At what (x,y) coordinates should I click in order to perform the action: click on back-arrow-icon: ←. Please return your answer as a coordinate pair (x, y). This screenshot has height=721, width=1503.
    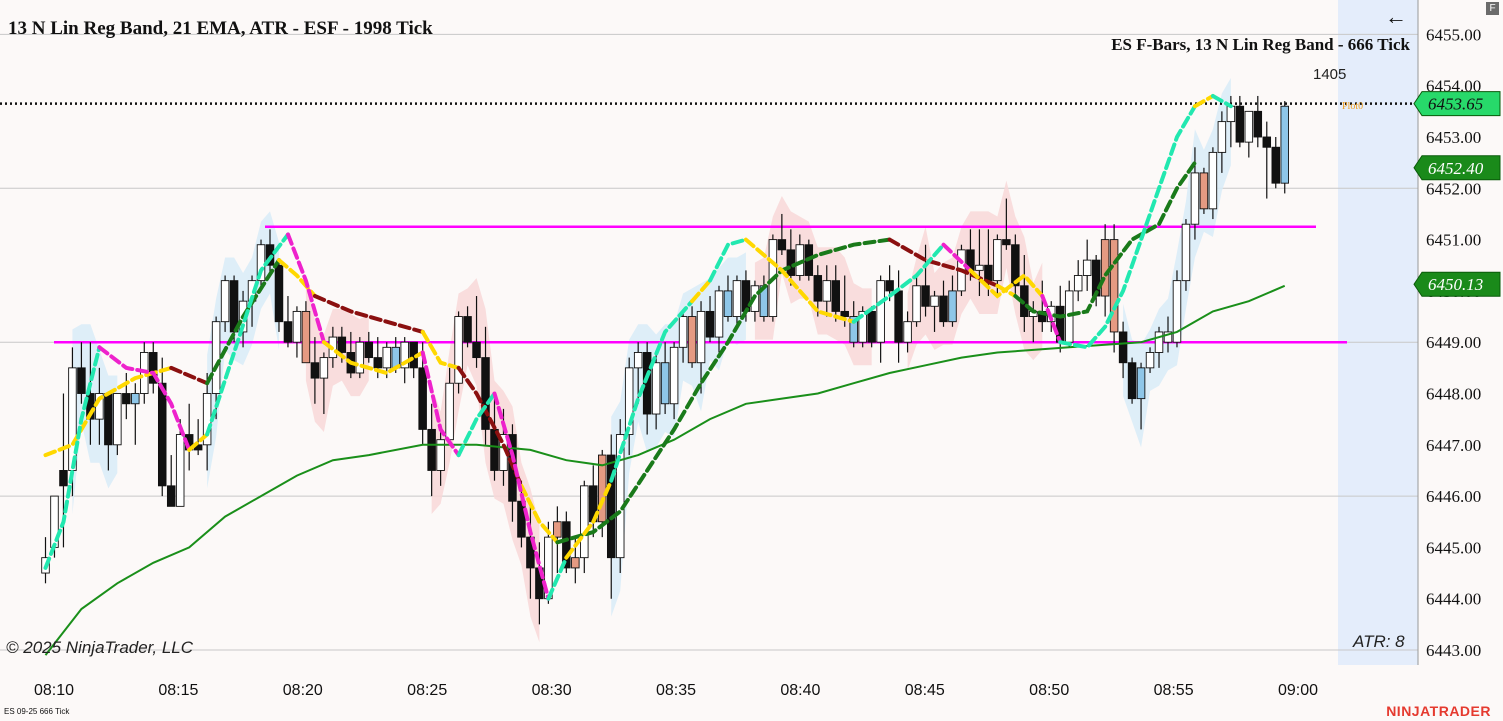
    Looking at the image, I should click on (1396, 17).